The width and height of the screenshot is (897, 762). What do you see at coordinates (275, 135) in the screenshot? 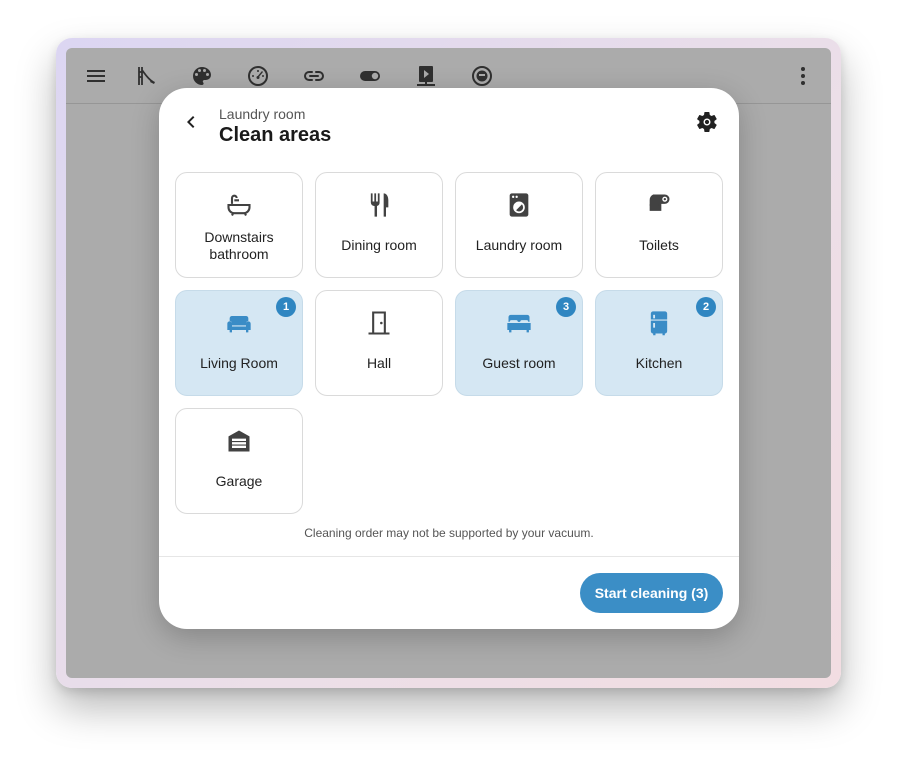
I see `dialog-title: Clean areas` at bounding box center [275, 135].